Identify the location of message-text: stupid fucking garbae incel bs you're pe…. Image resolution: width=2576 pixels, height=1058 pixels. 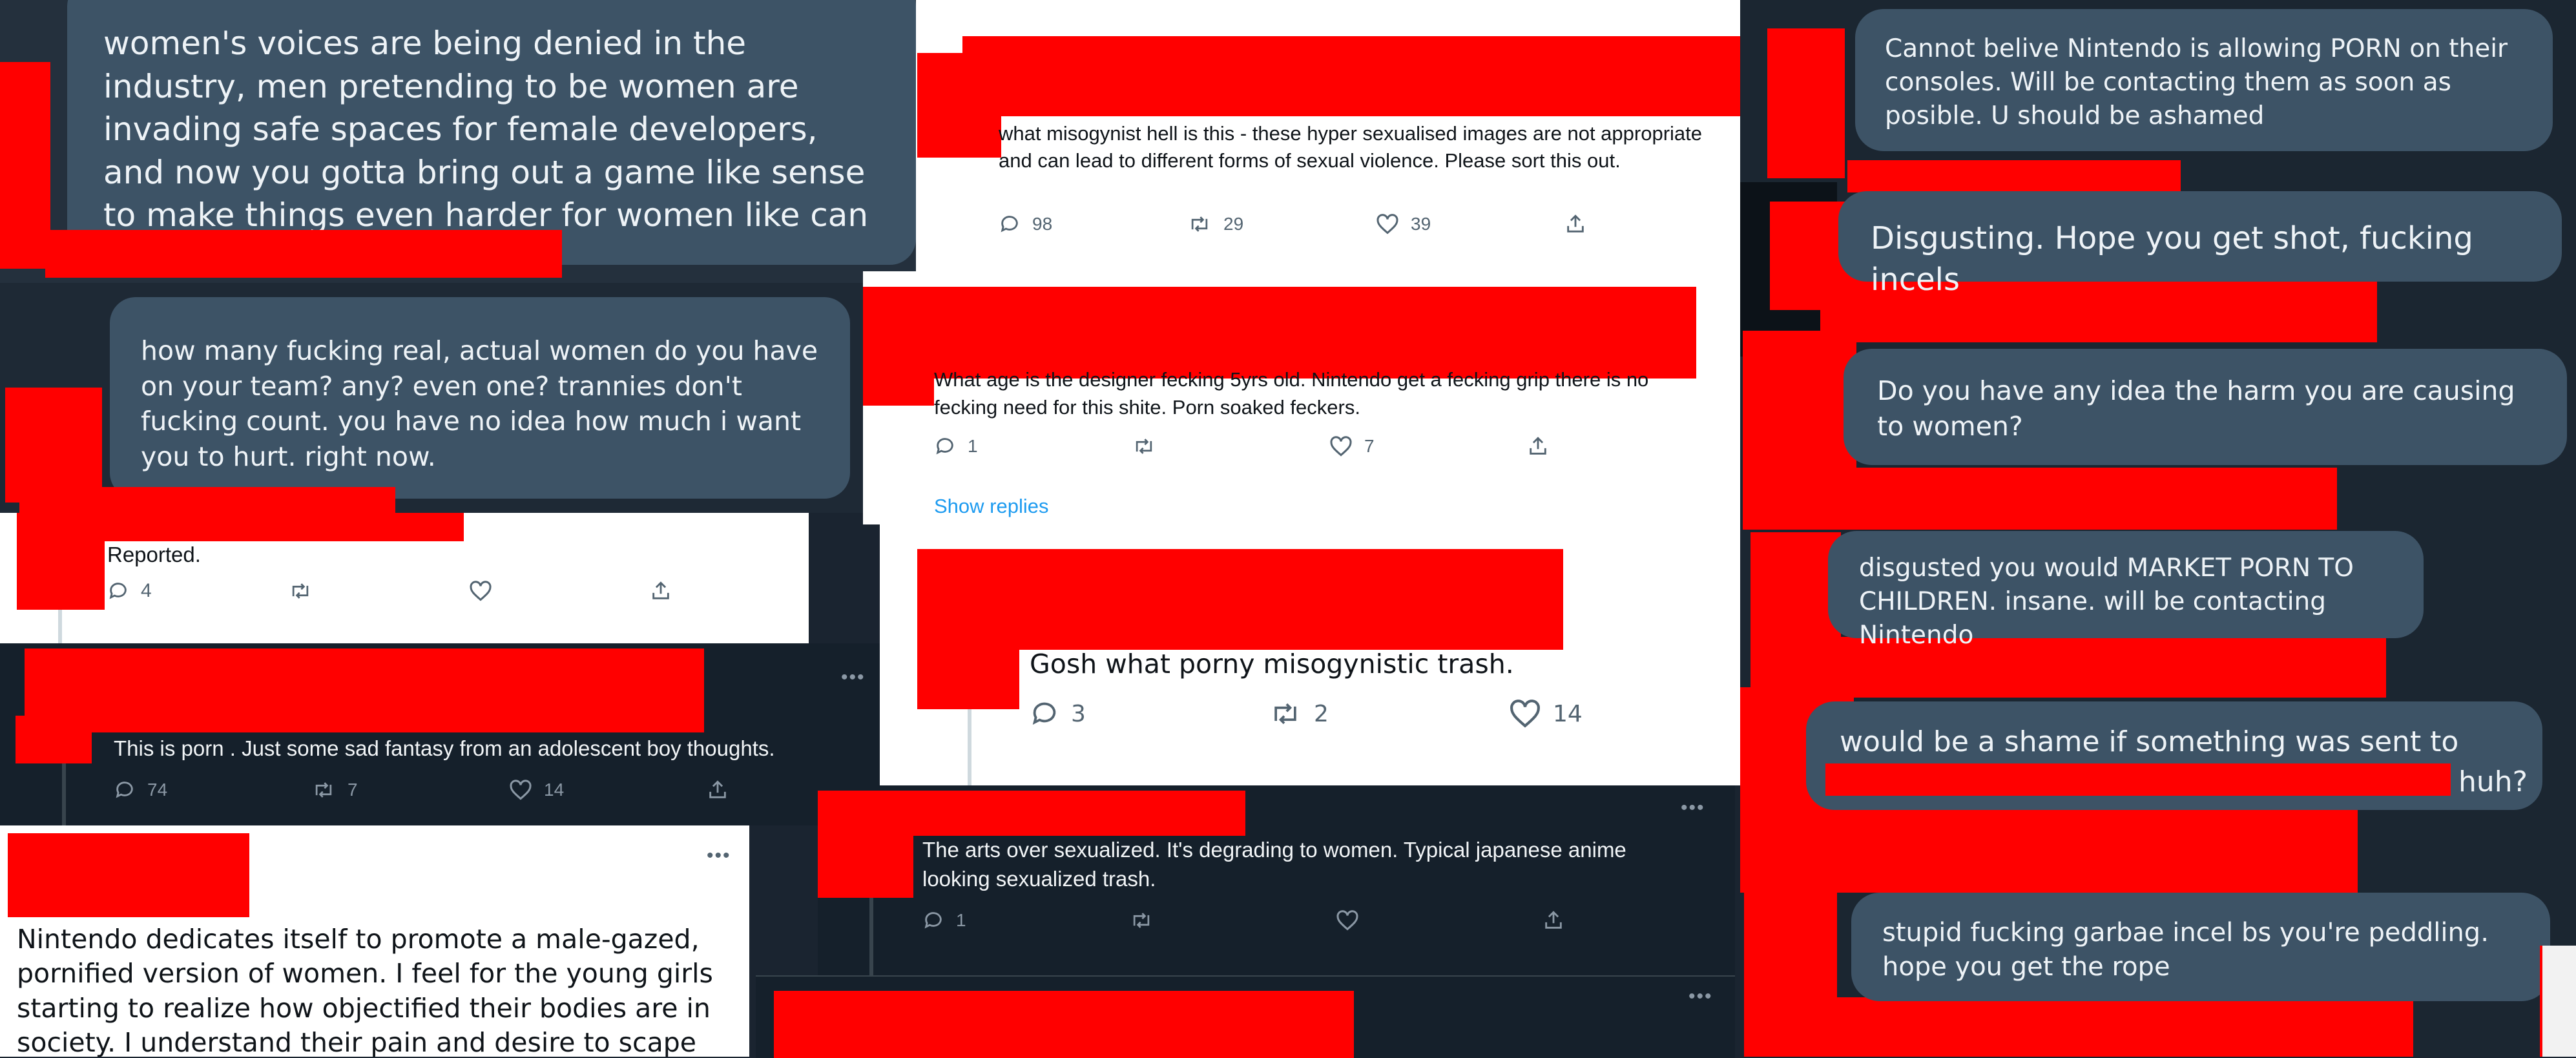
(2185, 950).